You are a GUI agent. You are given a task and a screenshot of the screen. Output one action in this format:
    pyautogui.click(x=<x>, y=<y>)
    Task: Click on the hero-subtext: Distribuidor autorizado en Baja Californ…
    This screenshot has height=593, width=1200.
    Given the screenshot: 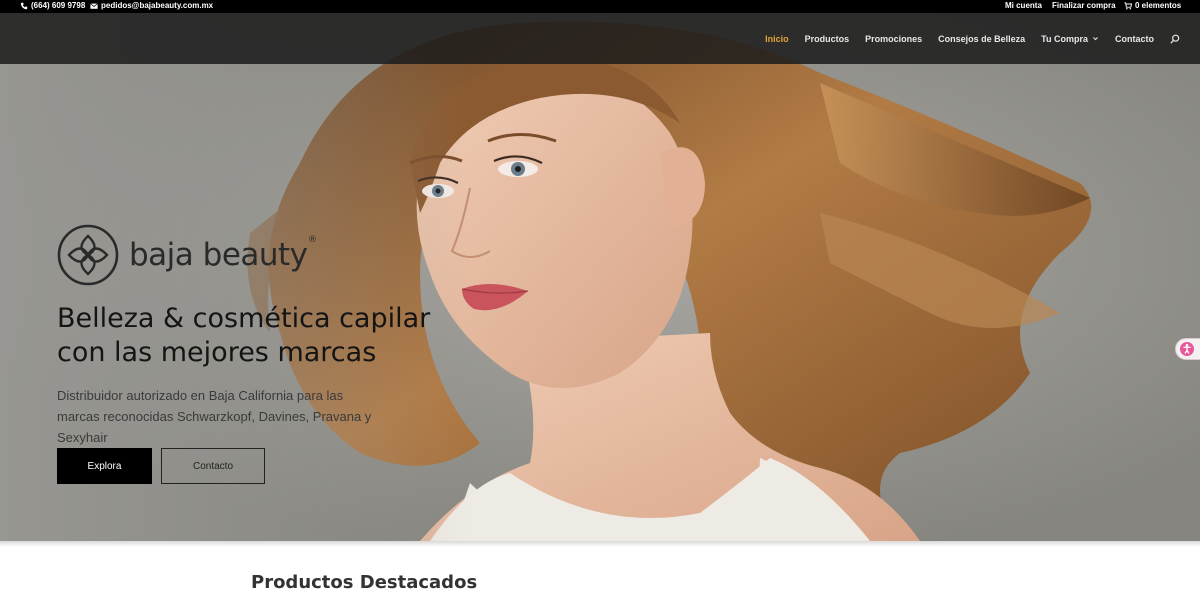 What is the action you would take?
    pyautogui.click(x=214, y=416)
    